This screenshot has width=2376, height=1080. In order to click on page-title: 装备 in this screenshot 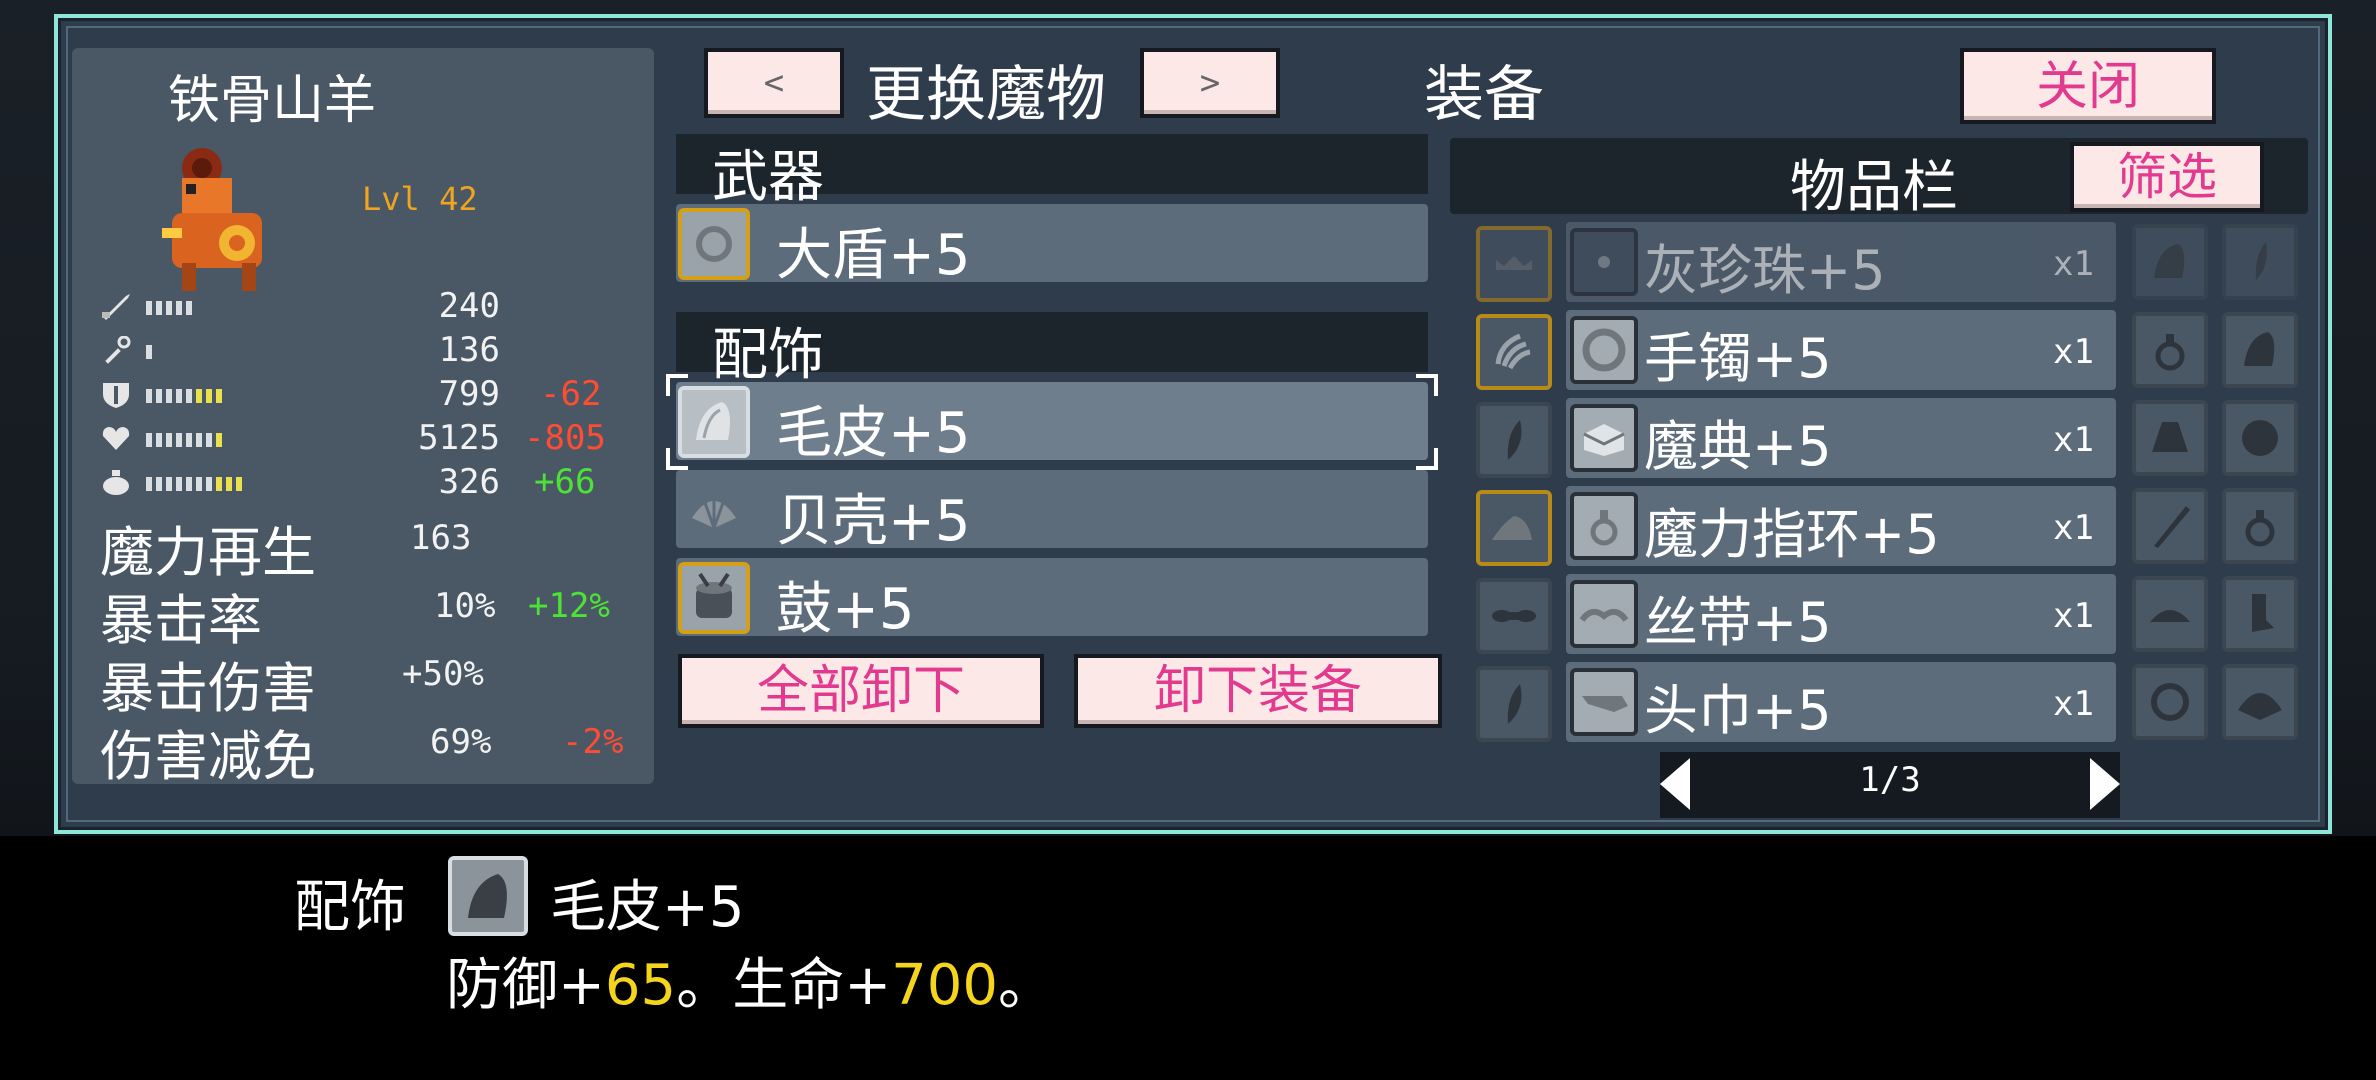, I will do `click(1484, 95)`.